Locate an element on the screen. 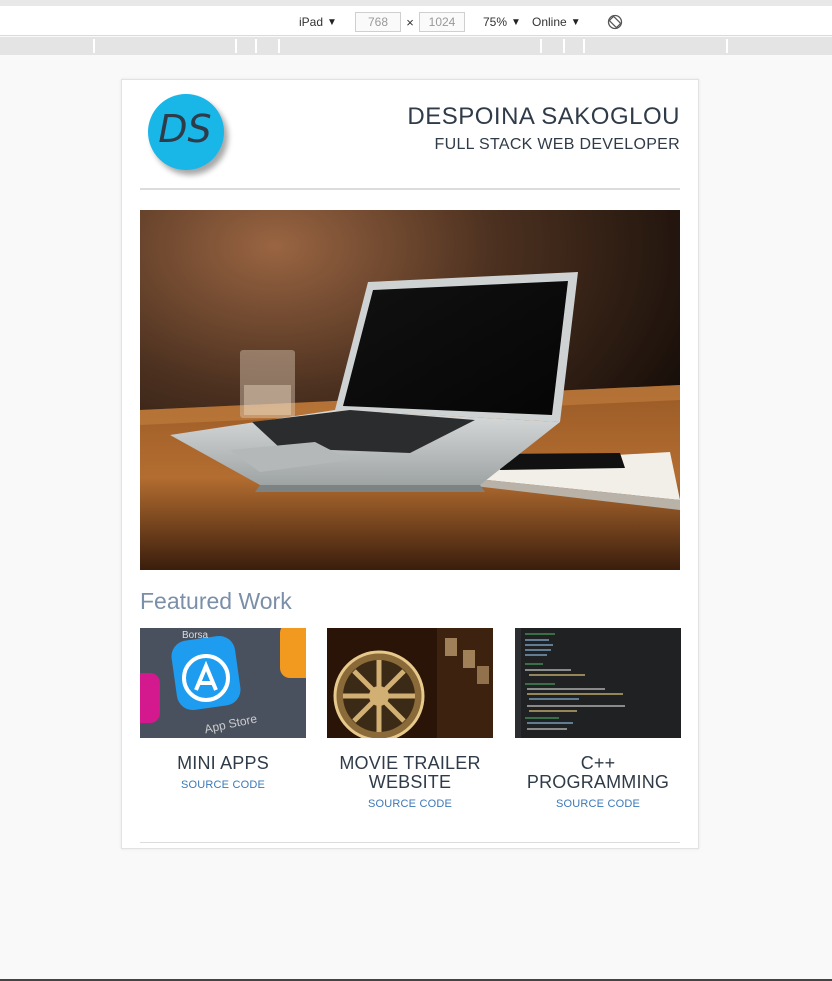 This screenshot has width=832, height=981. network-select: Online ▼ is located at coordinates (556, 22).